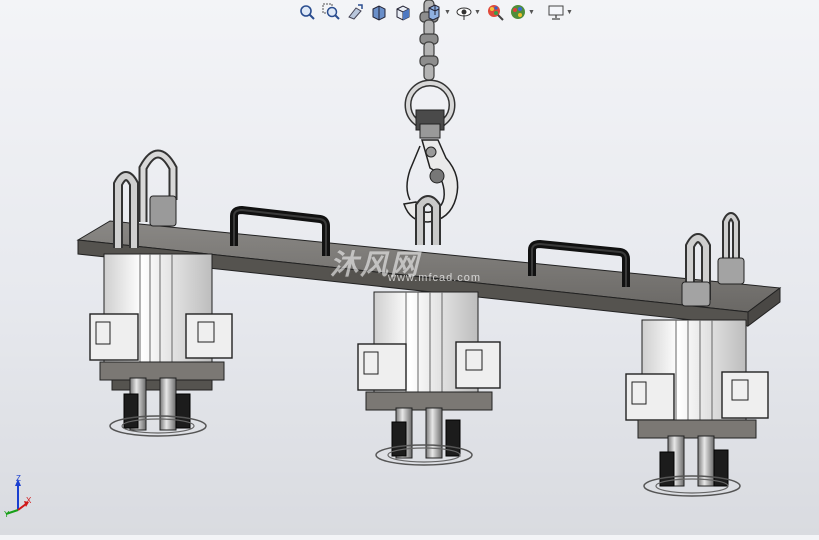 The width and height of the screenshot is (819, 540). I want to click on axis-triad-icon, so click(17, 497).